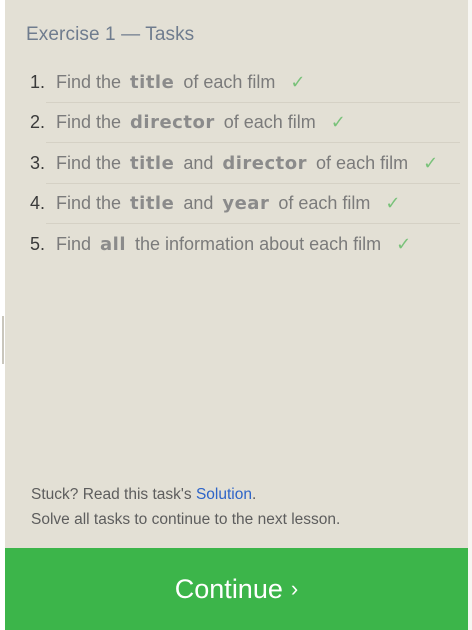 The height and width of the screenshot is (630, 472). I want to click on task-text: Find, so click(74, 243).